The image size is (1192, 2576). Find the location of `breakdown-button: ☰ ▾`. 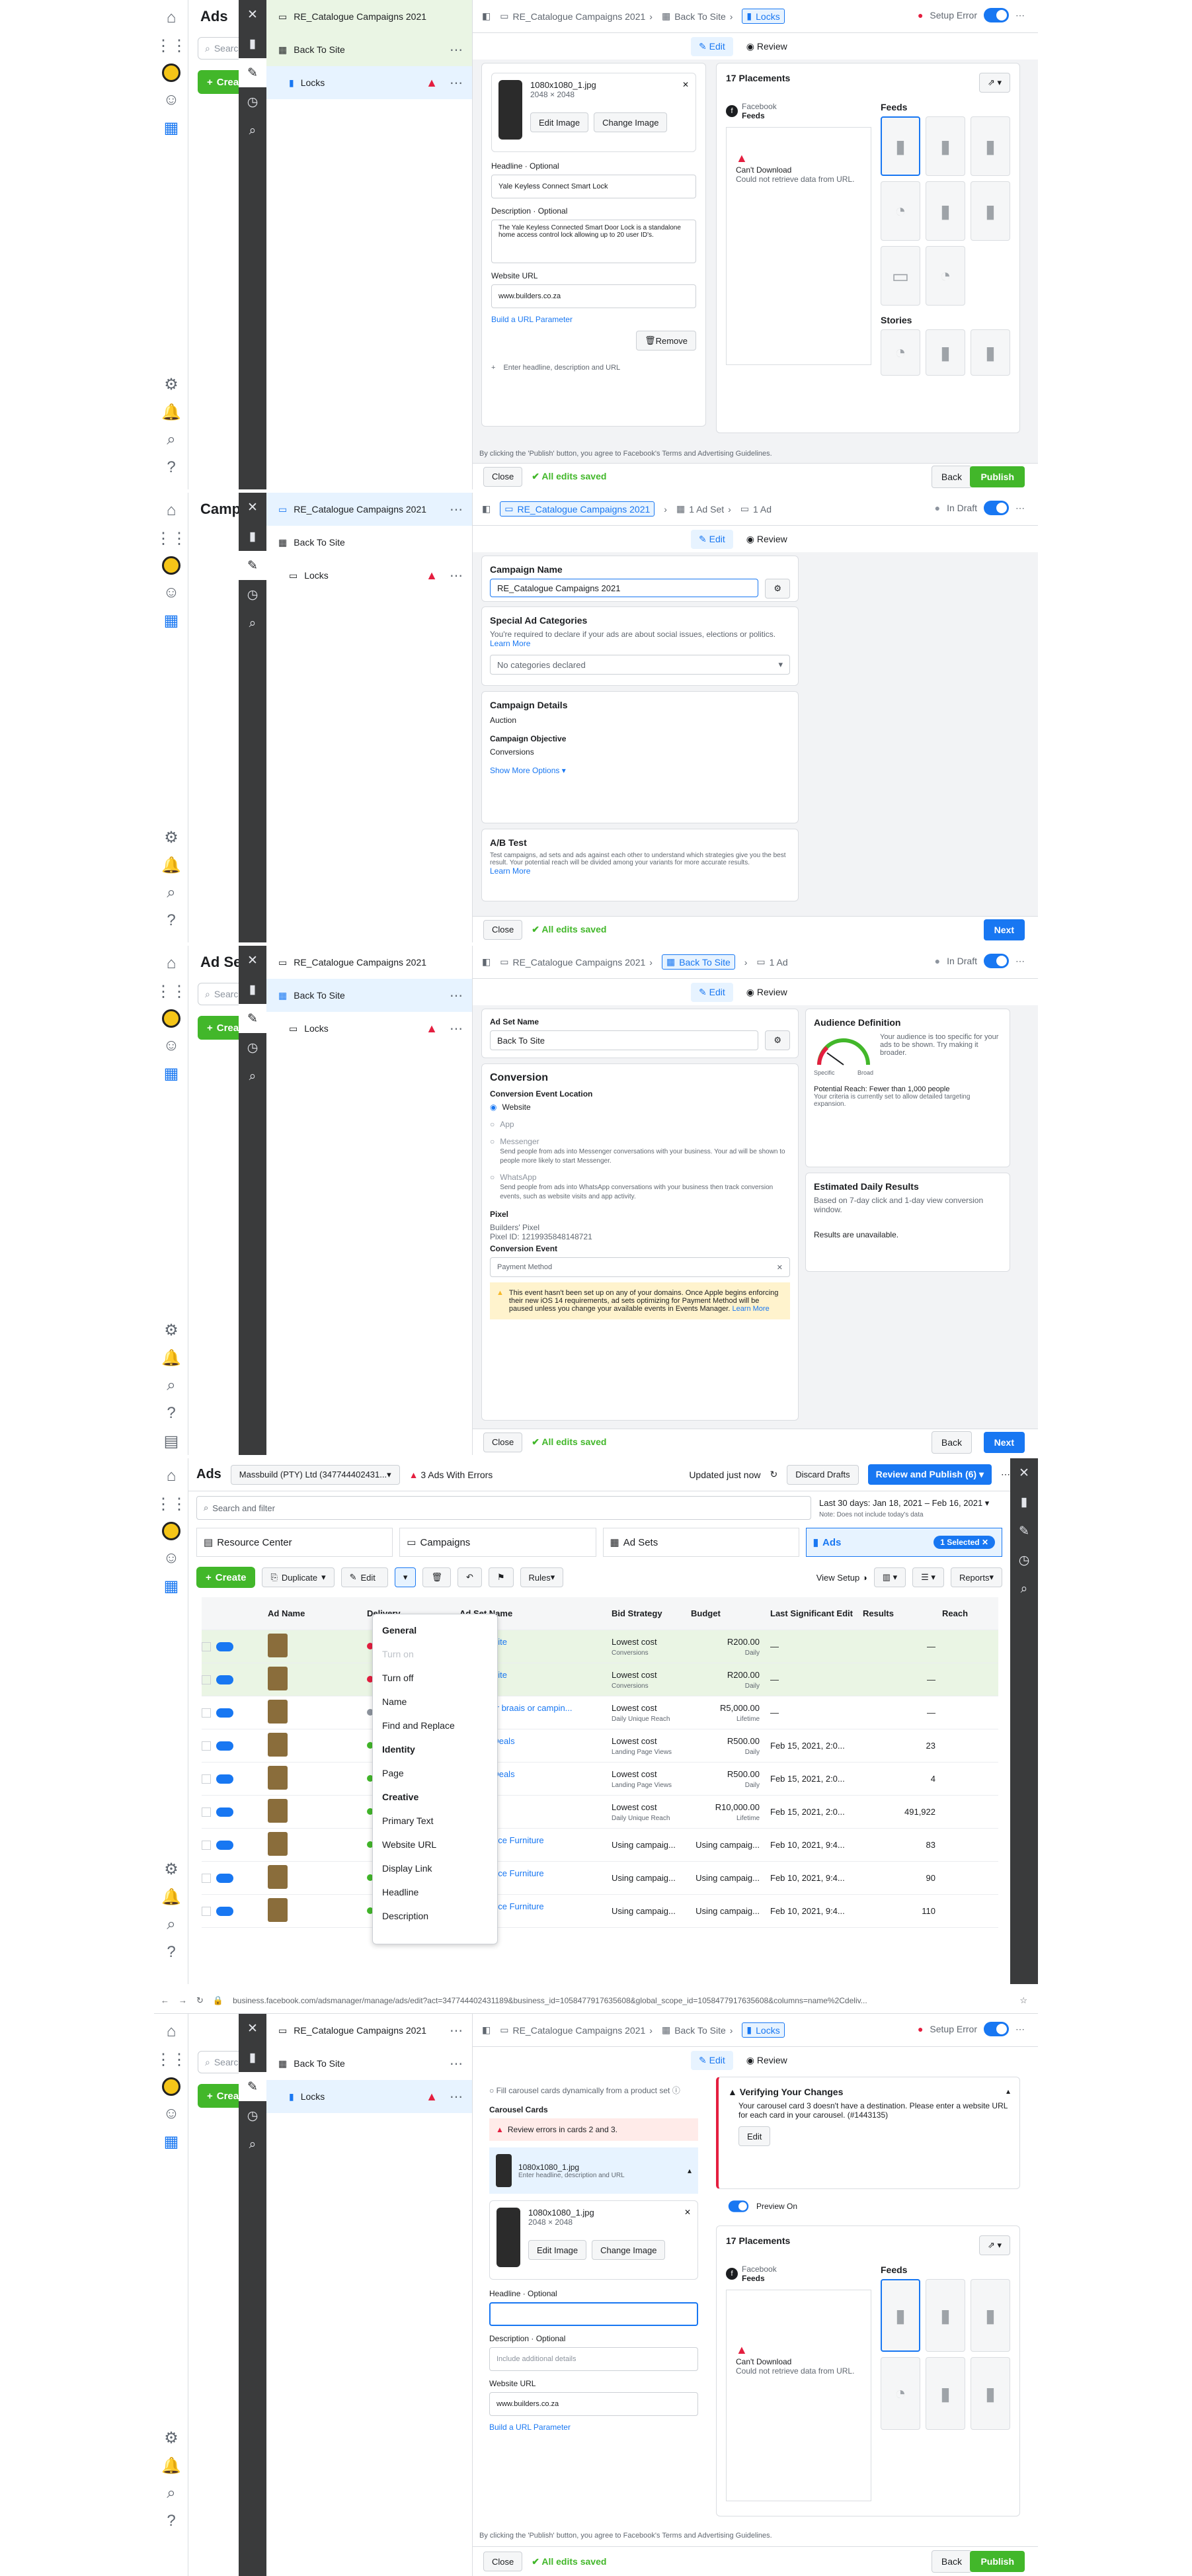

breakdown-button: ☰ ▾ is located at coordinates (928, 1577).